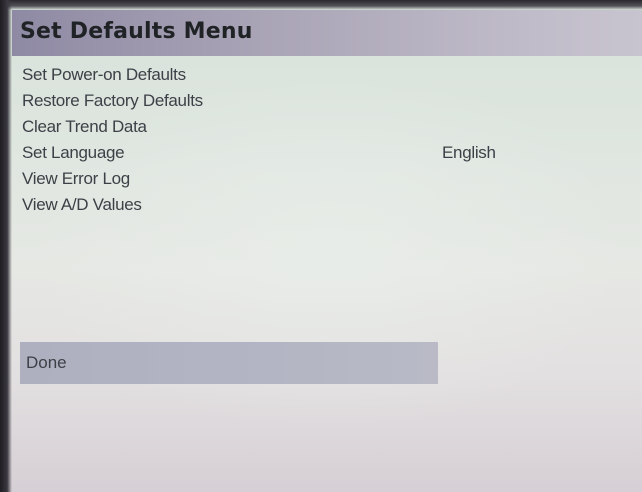  What do you see at coordinates (76, 178) in the screenshot?
I see `menu-item-label: View Error Log` at bounding box center [76, 178].